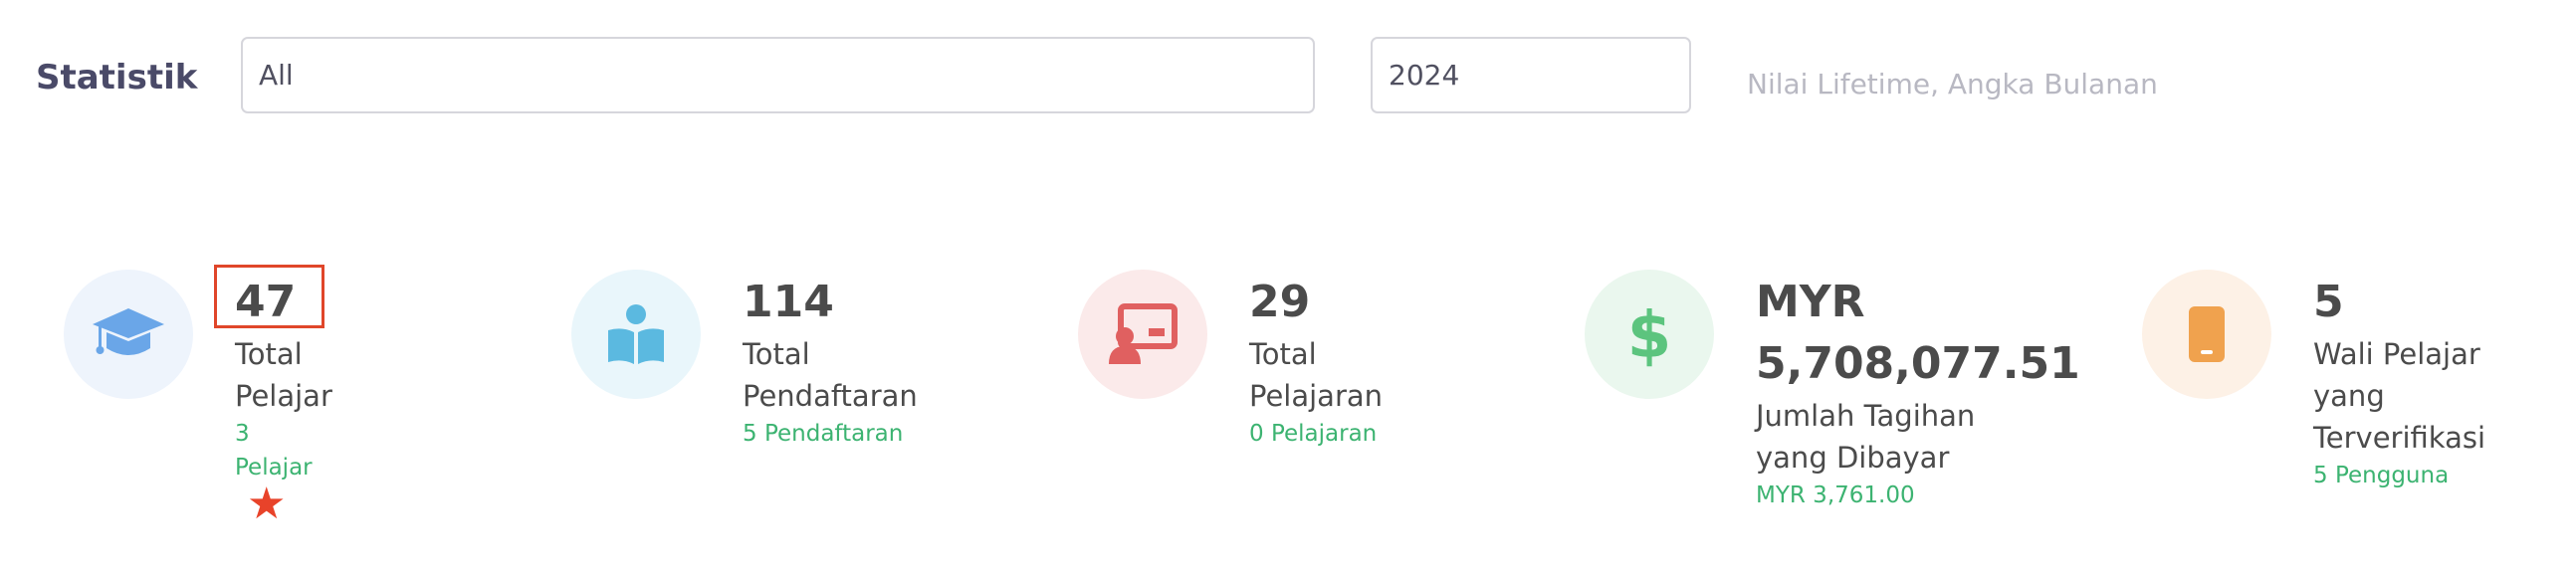 Image resolution: width=2576 pixels, height=577 pixels. Describe the element at coordinates (1531, 75) in the screenshot. I see `year-select: 2024` at that location.